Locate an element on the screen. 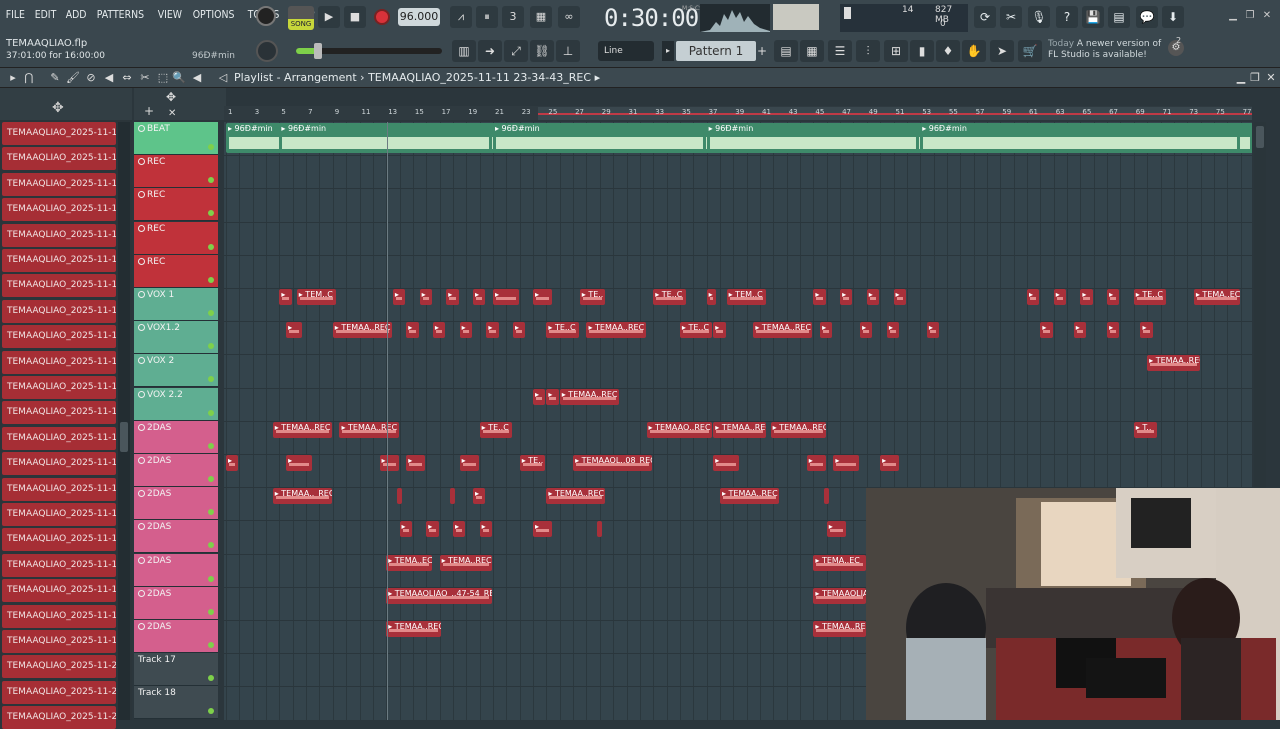  track-header: VOX 1 is located at coordinates (176, 304).